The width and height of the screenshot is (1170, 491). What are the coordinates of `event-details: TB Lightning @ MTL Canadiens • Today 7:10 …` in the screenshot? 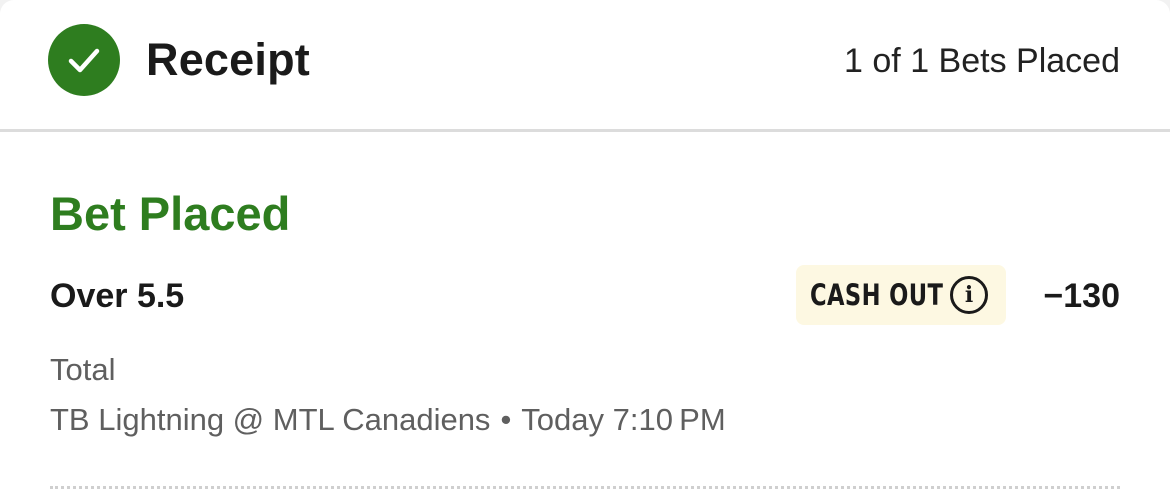 It's located at (388, 420).